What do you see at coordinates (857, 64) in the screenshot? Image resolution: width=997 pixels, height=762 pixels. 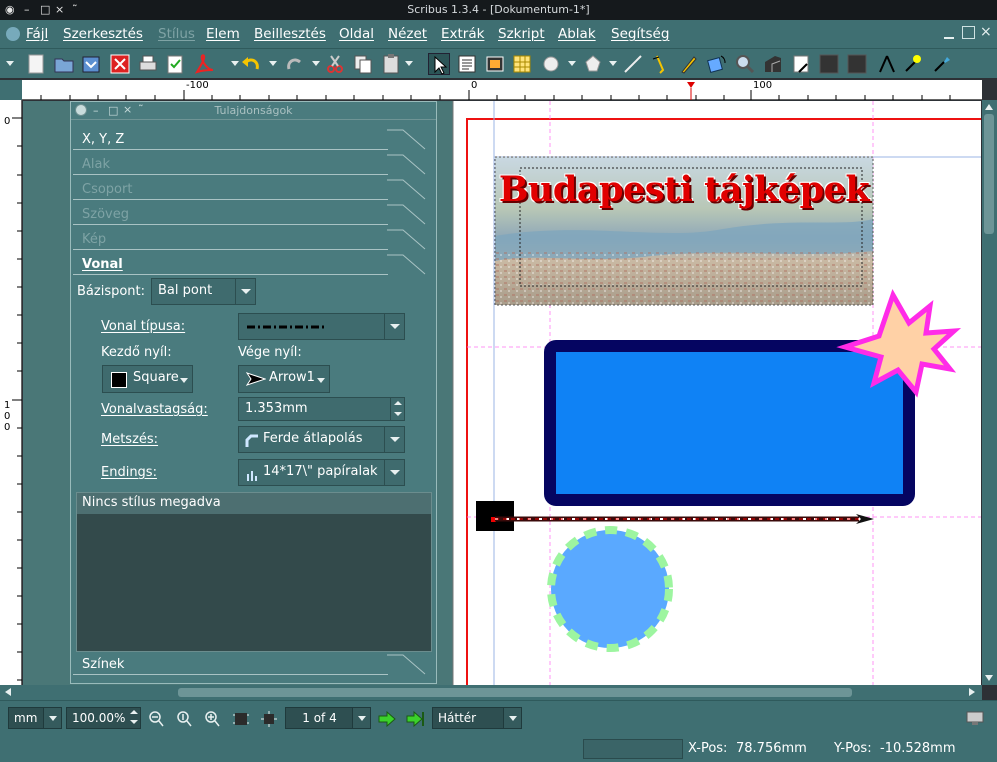 I see `unlink-frames-icon` at bounding box center [857, 64].